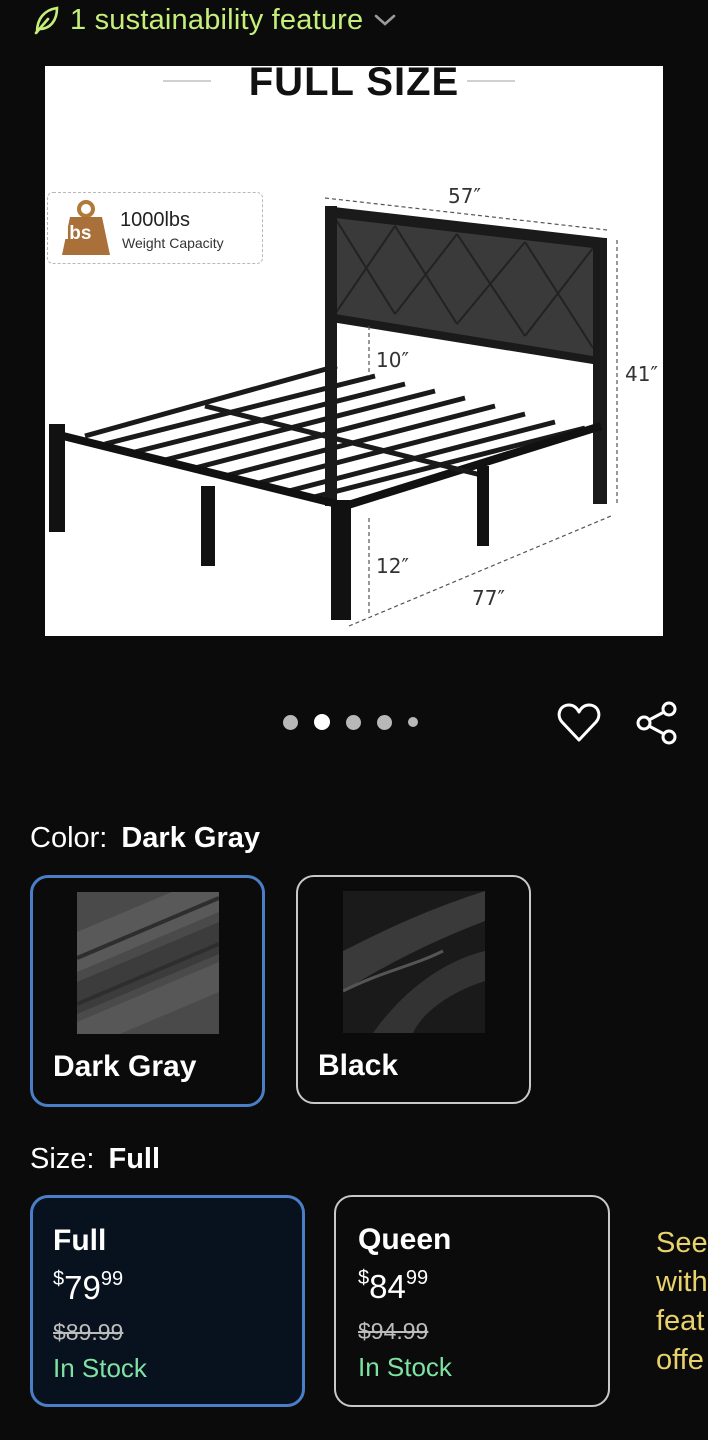 This screenshot has height=1440, width=708. Describe the element at coordinates (148, 963) in the screenshot. I see `dark-gray-fabric-swatch` at that location.